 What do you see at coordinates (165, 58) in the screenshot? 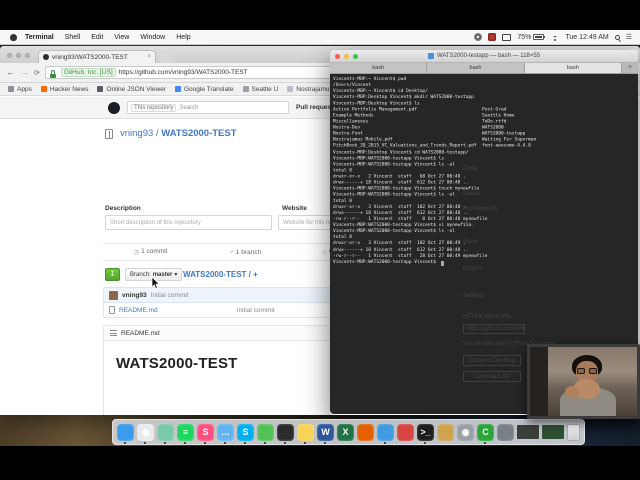
I see `new-tab-button` at bounding box center [165, 58].